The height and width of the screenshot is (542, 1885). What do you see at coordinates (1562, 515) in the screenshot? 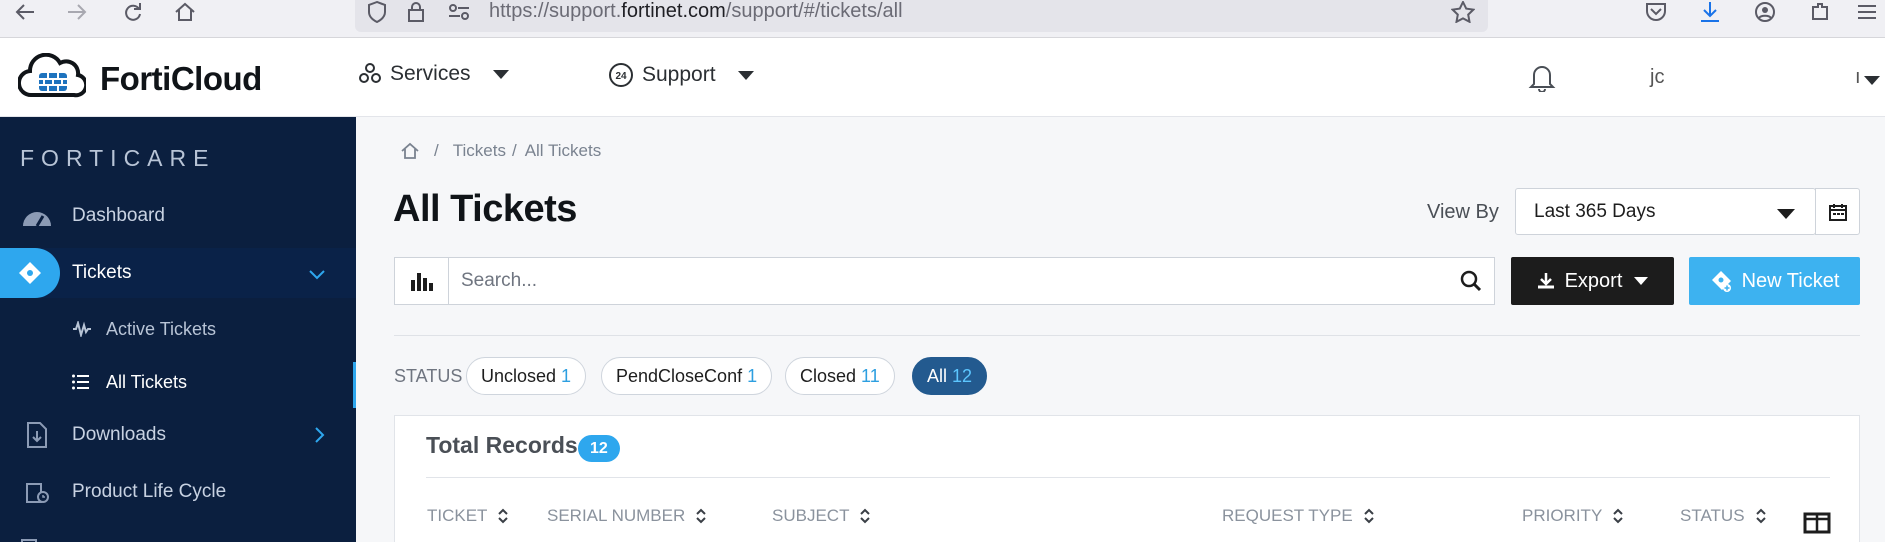
I see `column-label: PRIORITY` at bounding box center [1562, 515].